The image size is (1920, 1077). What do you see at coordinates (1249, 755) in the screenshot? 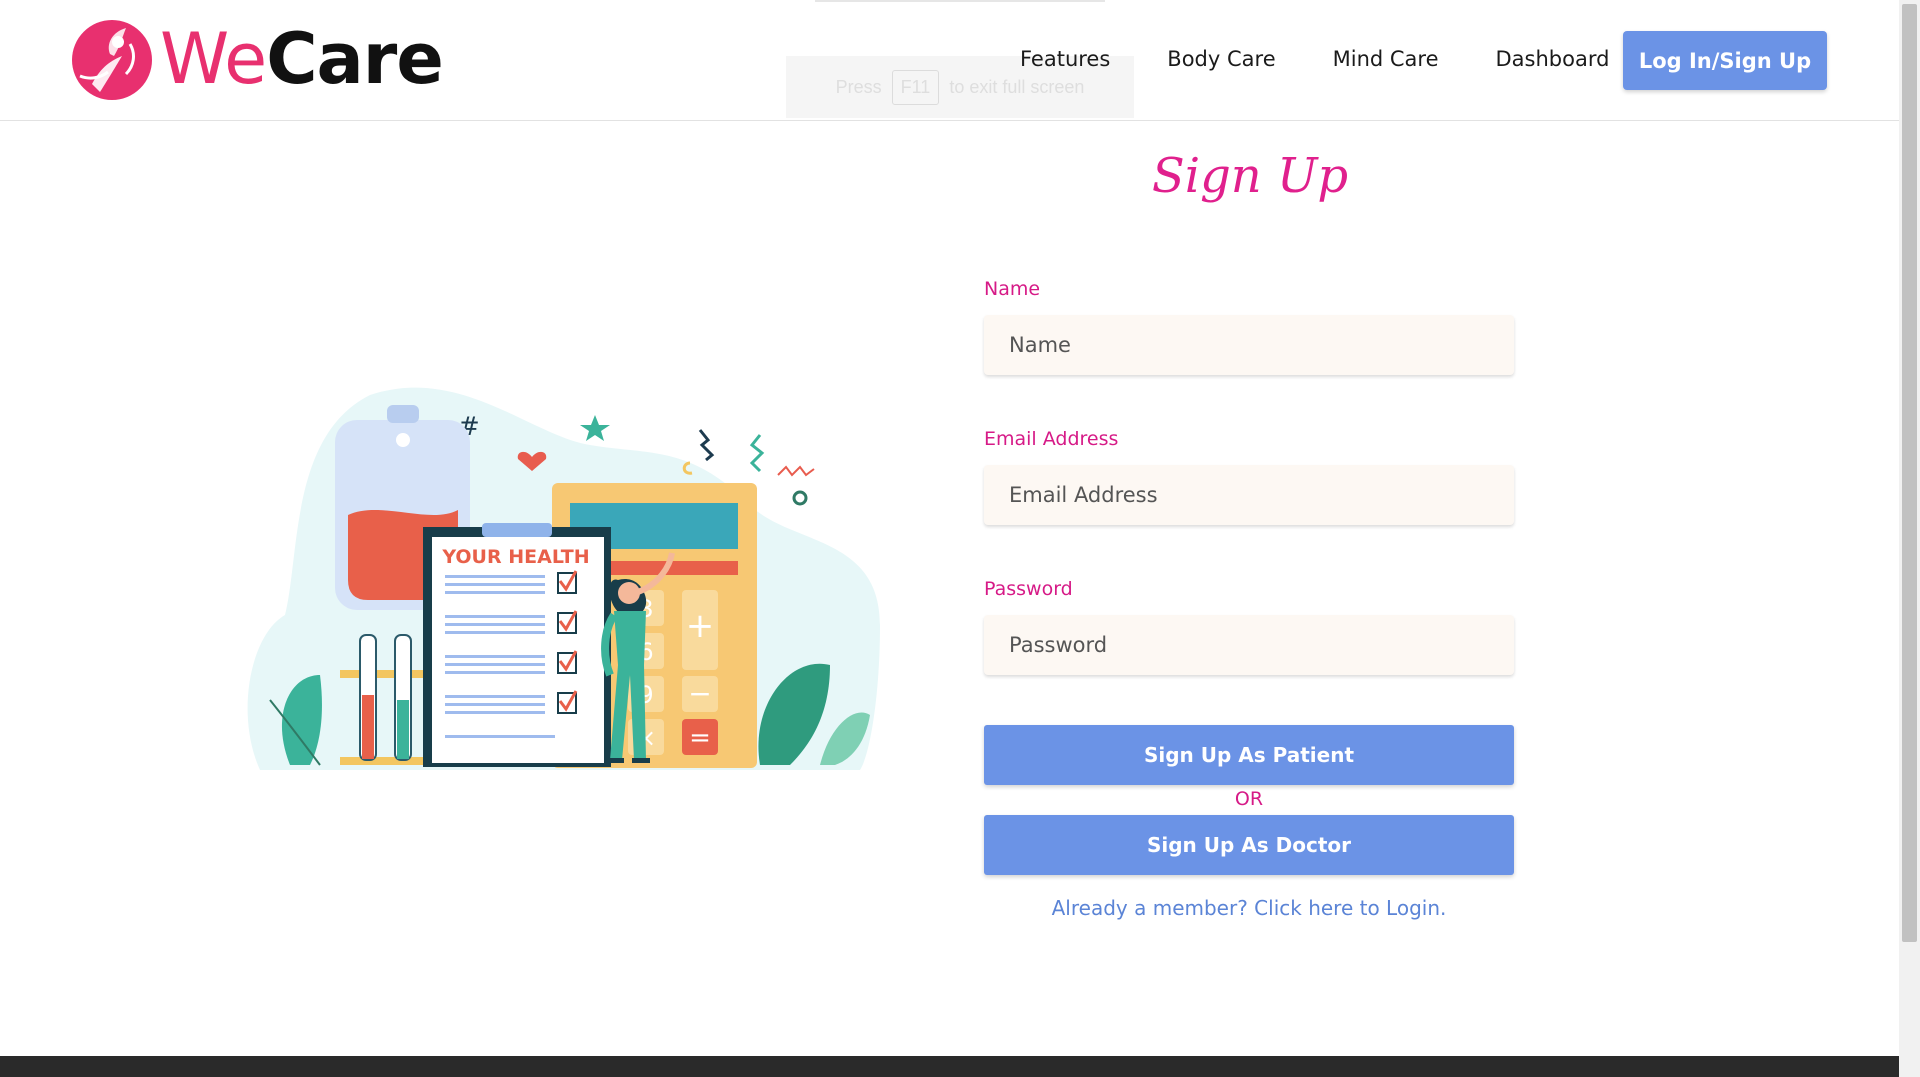
I see `signup-patient-button: Sign Up As Patient` at bounding box center [1249, 755].